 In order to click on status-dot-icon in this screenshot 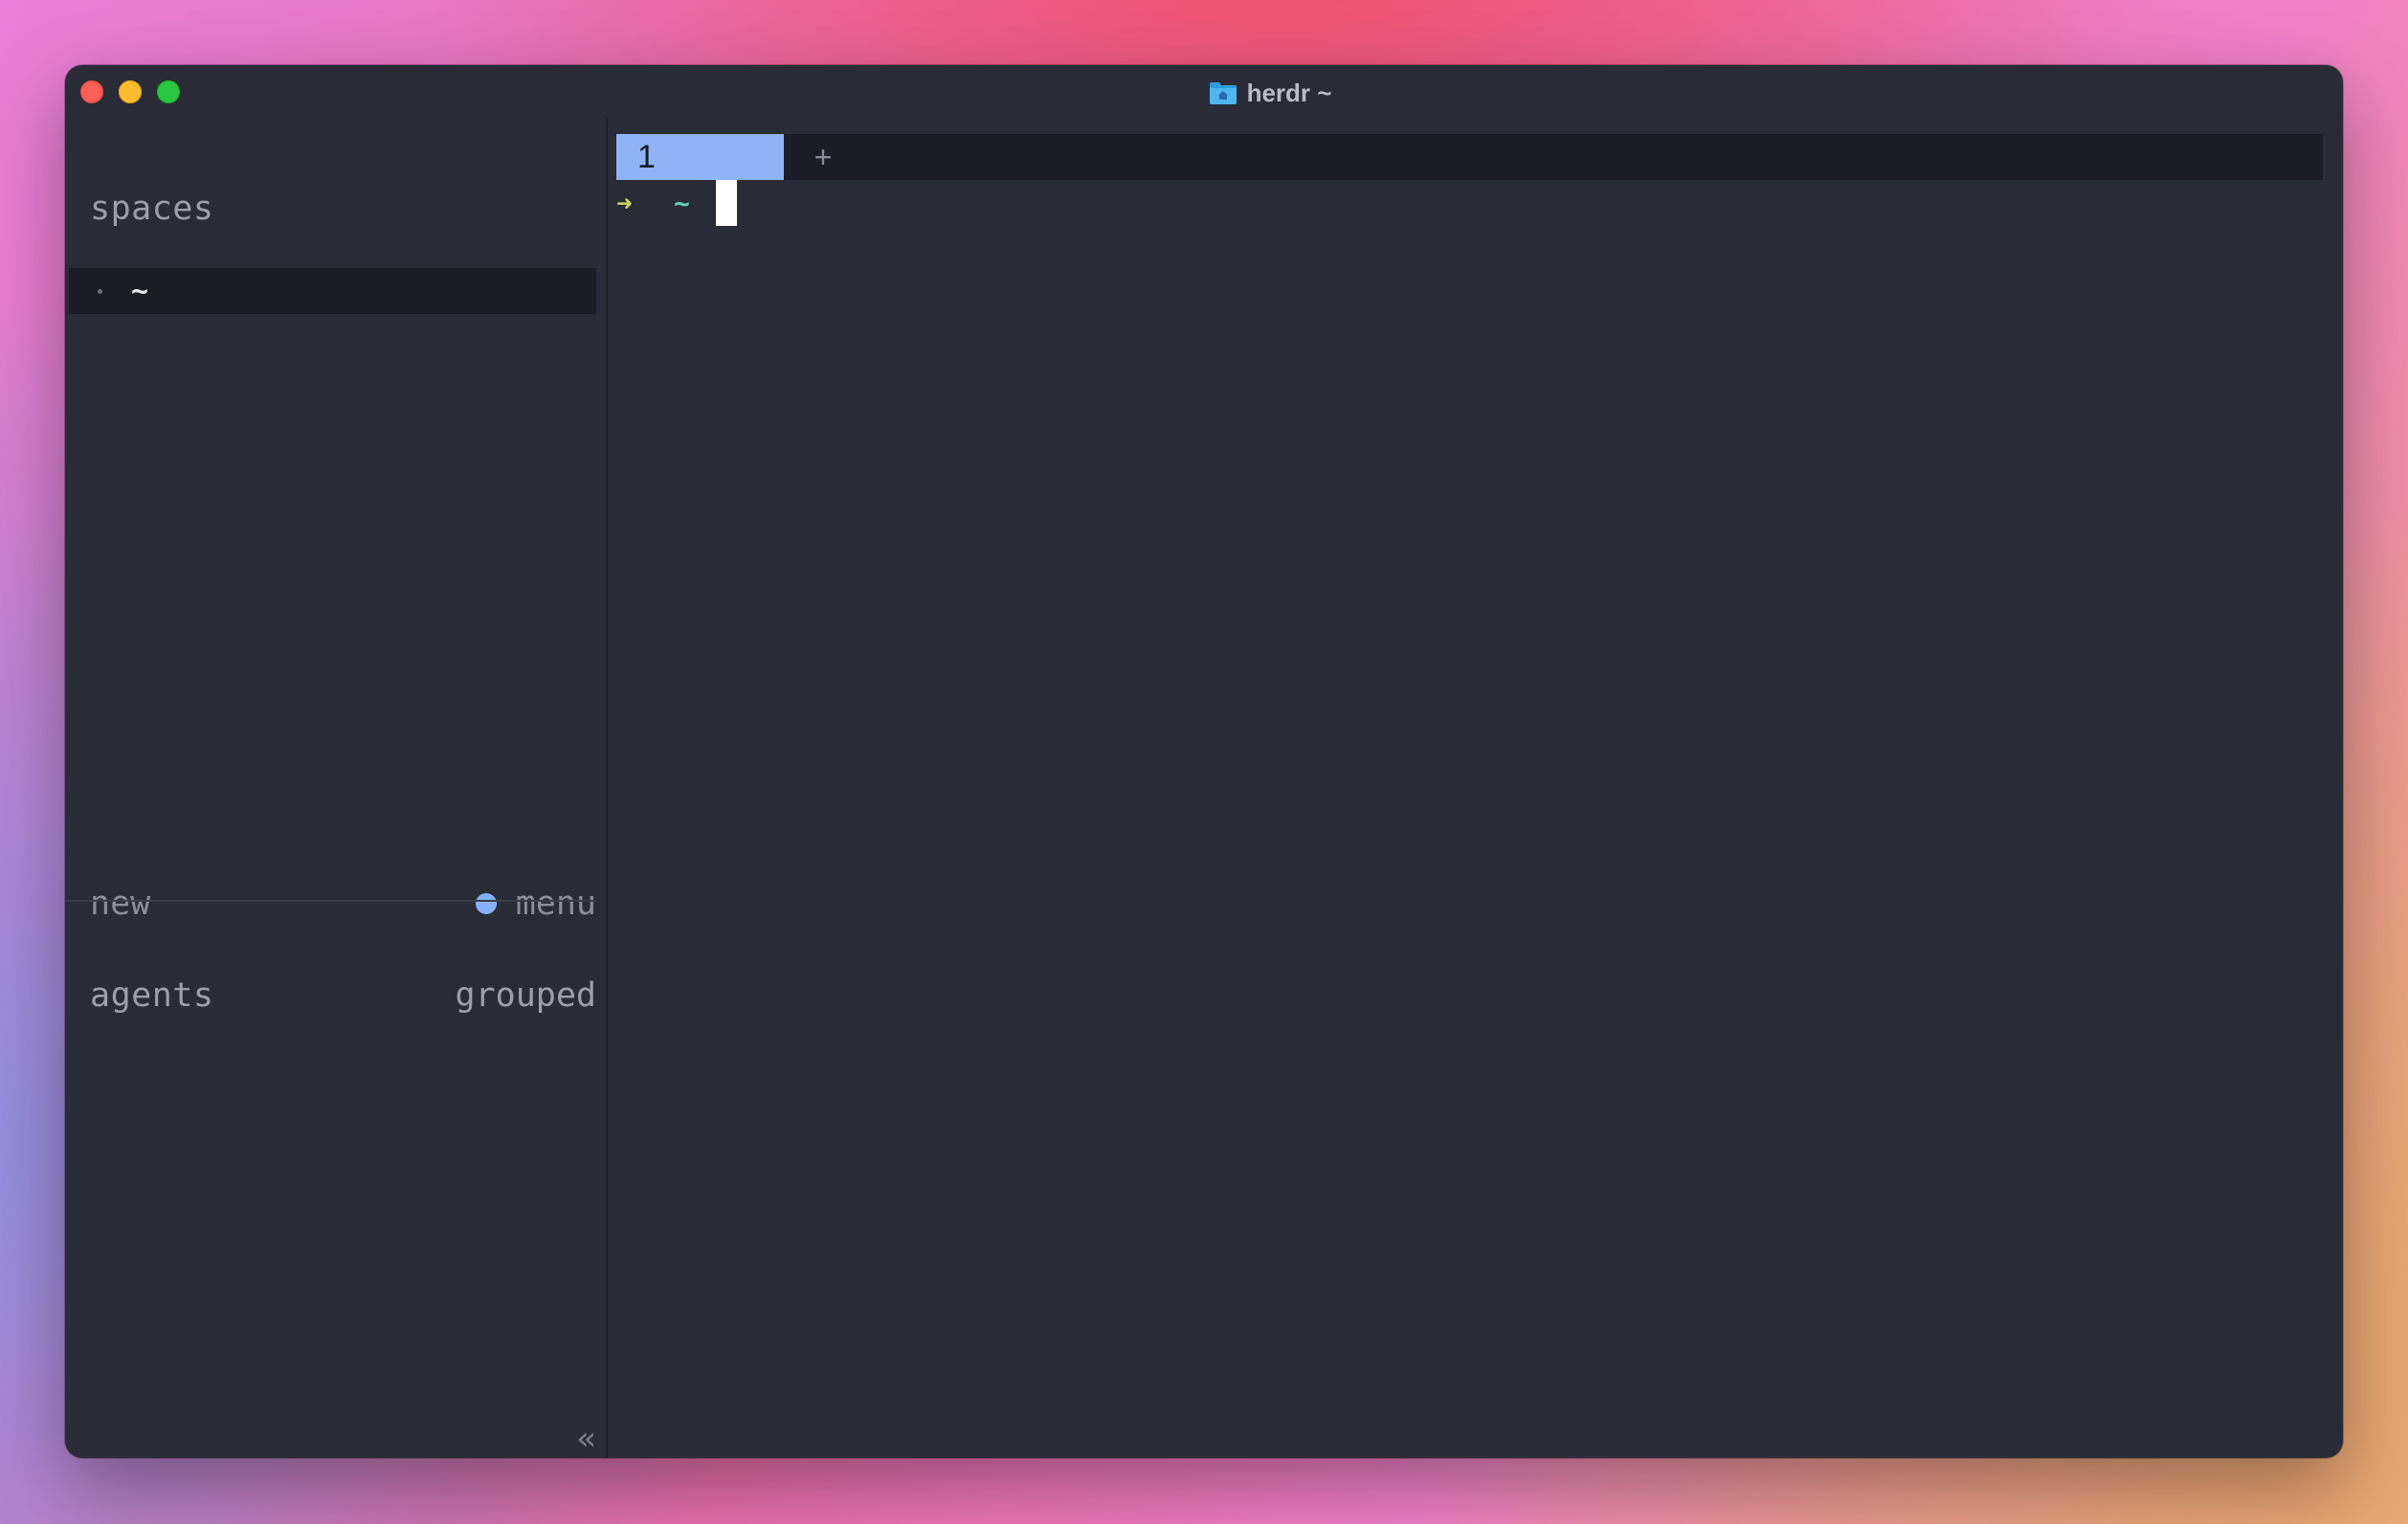, I will do `click(486, 903)`.